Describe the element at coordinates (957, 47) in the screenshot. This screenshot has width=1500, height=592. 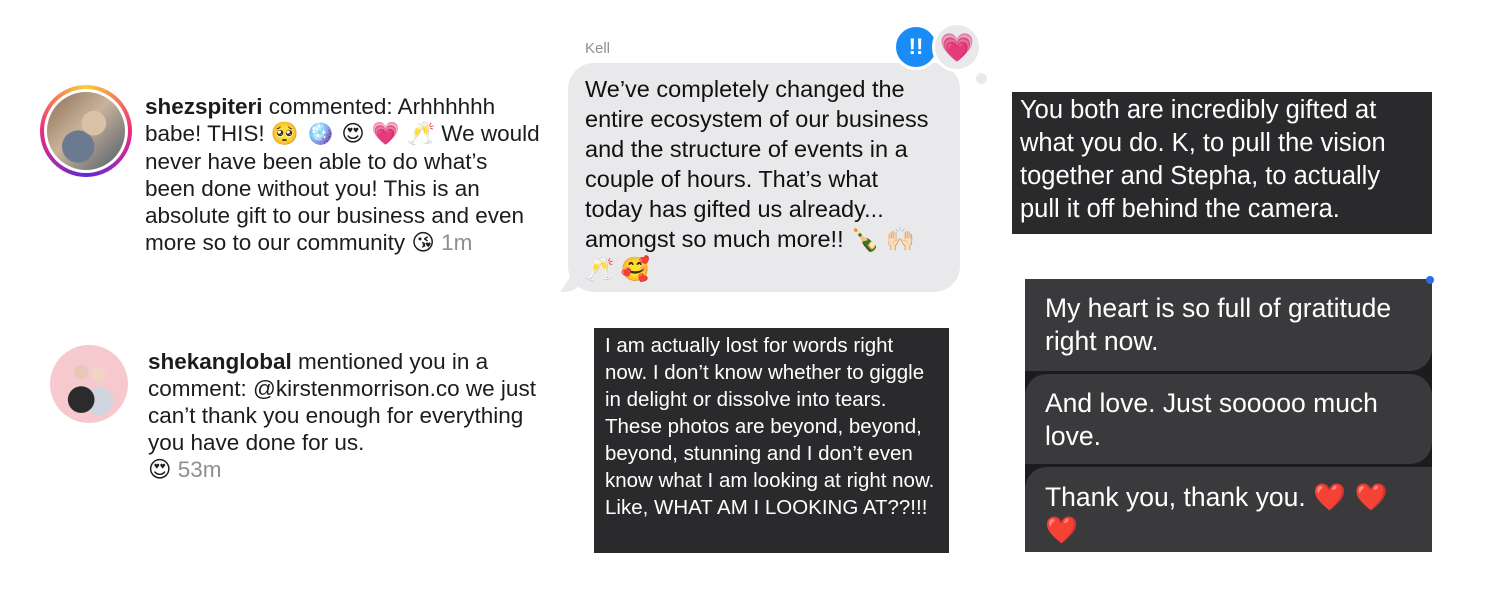
I see `heart-tapback-icon: 💗` at that location.